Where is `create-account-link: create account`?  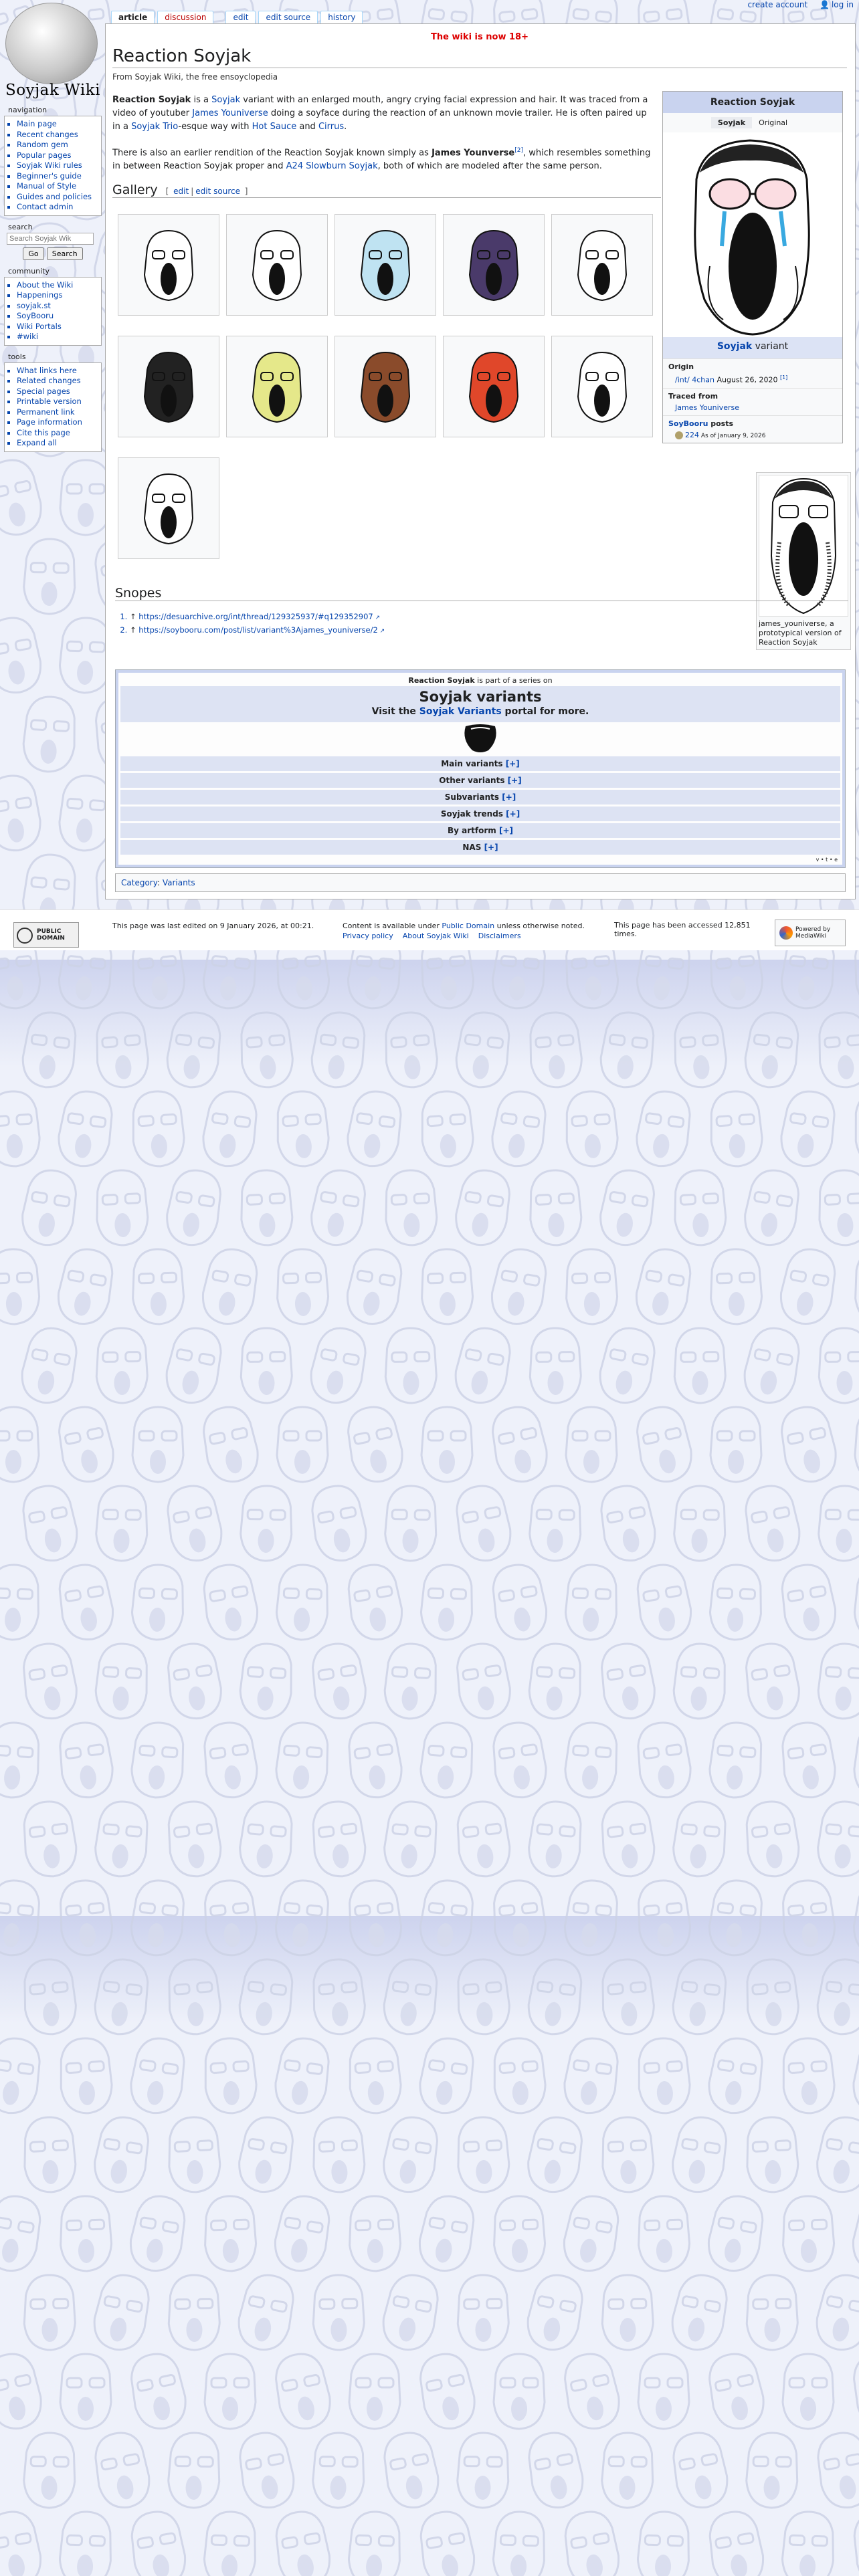
create-account-link: create account is located at coordinates (777, 4).